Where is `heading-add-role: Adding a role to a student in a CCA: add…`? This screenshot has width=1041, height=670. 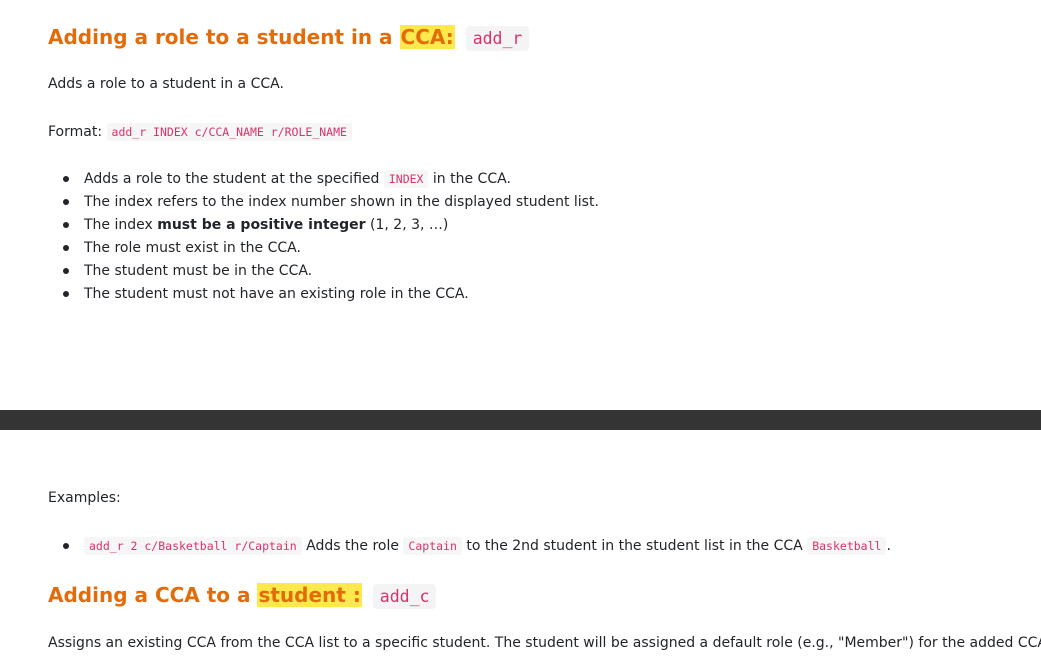
heading-add-role: Adding a role to a student in a CCA: add… is located at coordinates (289, 38).